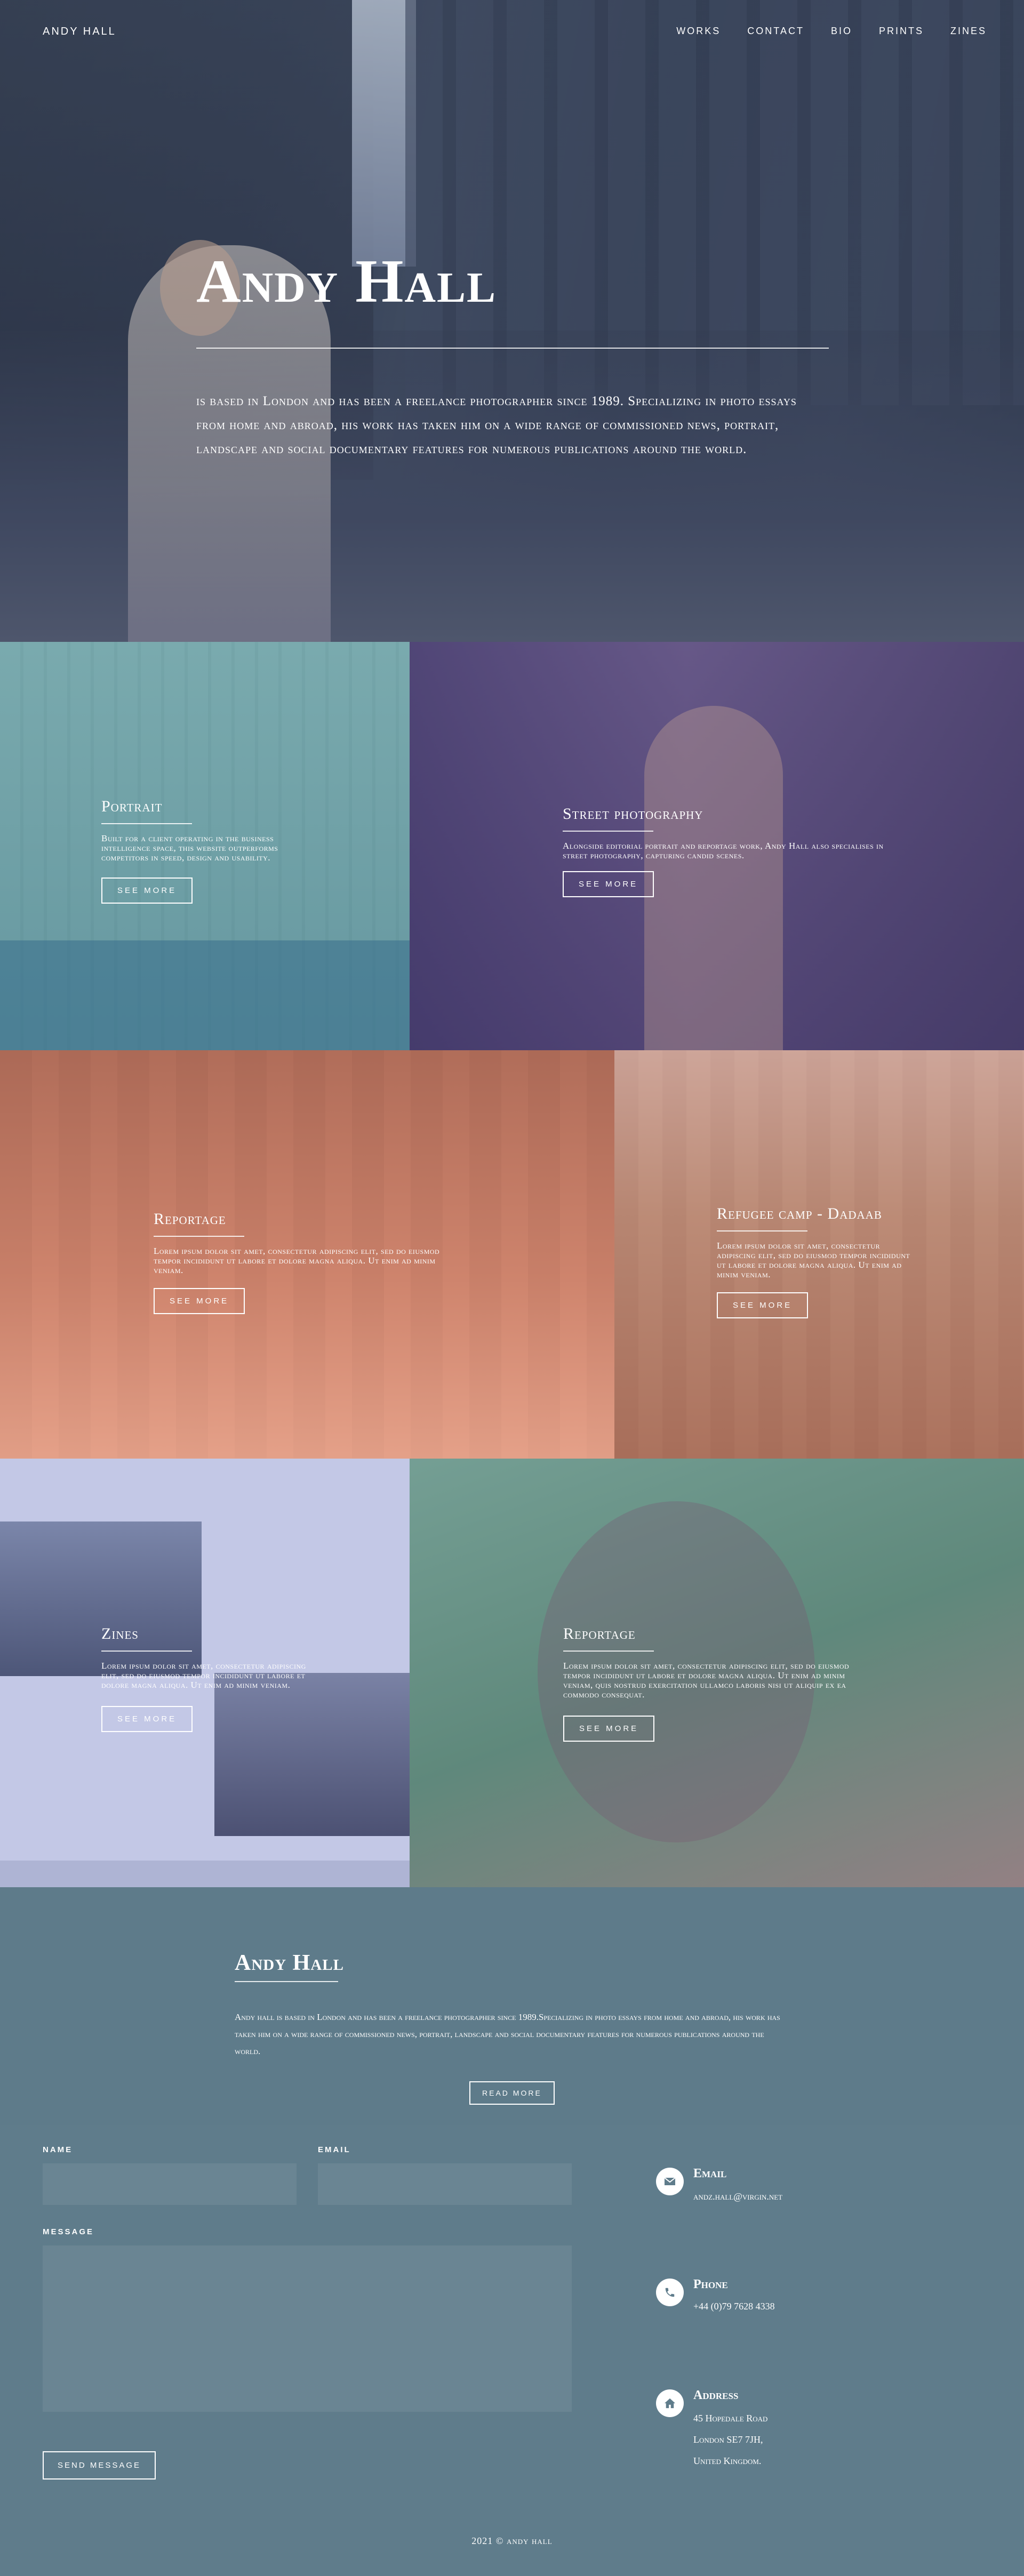 The height and width of the screenshot is (2576, 1024). I want to click on address-line-1: 45 Hopedale Road, so click(730, 2418).